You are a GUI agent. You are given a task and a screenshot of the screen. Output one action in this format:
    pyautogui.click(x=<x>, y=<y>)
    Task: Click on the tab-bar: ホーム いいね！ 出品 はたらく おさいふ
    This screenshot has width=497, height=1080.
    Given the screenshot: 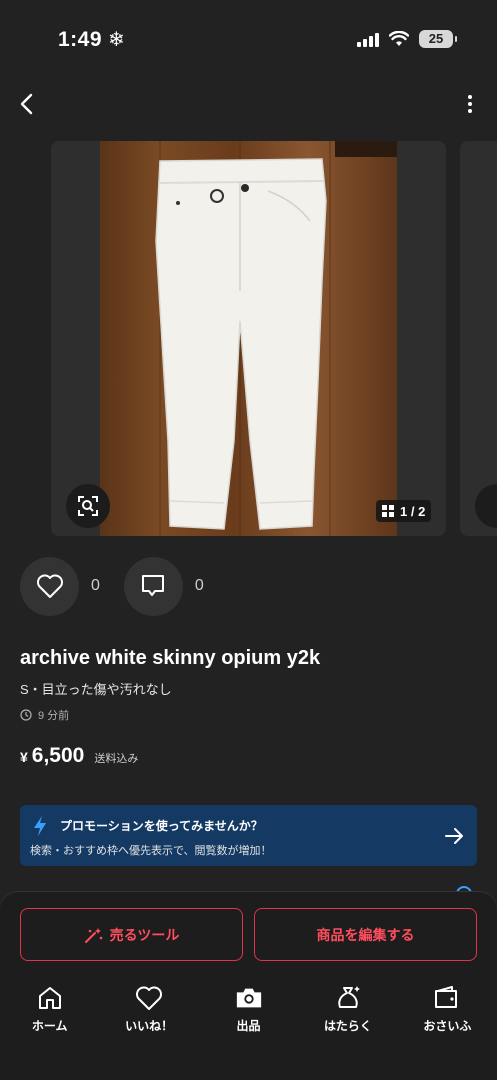 What is the action you would take?
    pyautogui.click(x=248, y=1012)
    